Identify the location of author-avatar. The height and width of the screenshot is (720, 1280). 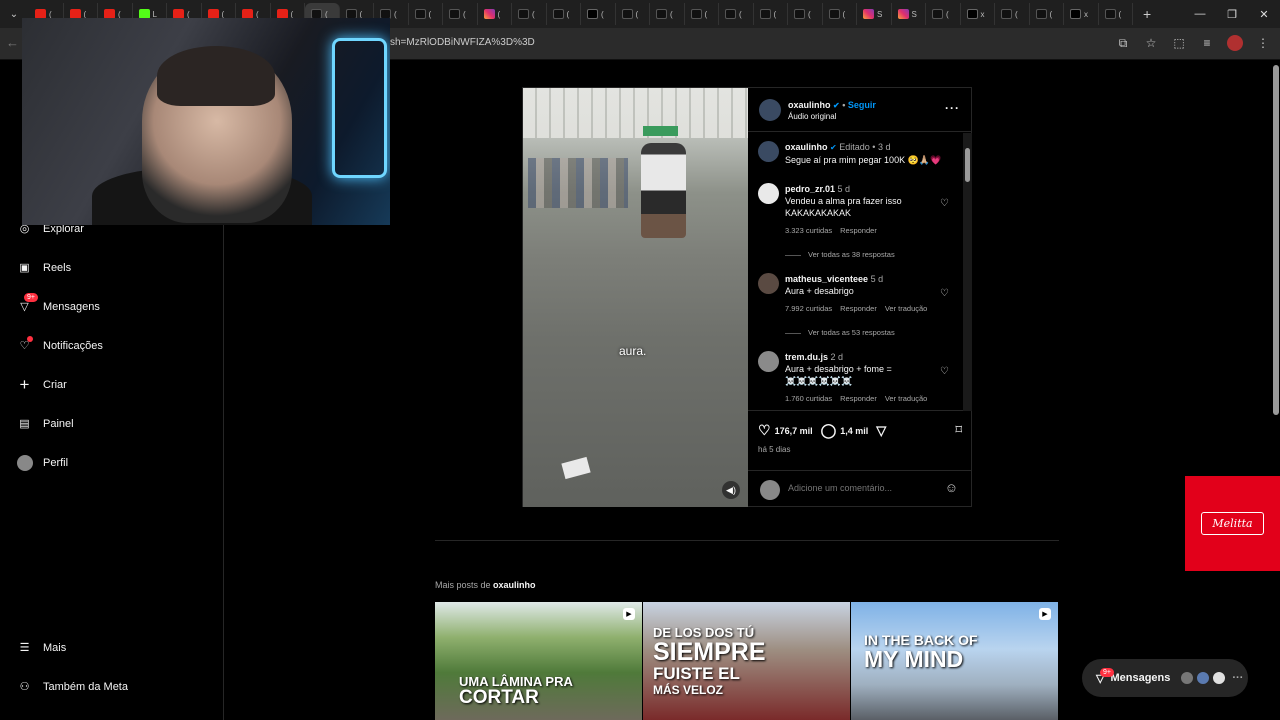
(770, 110).